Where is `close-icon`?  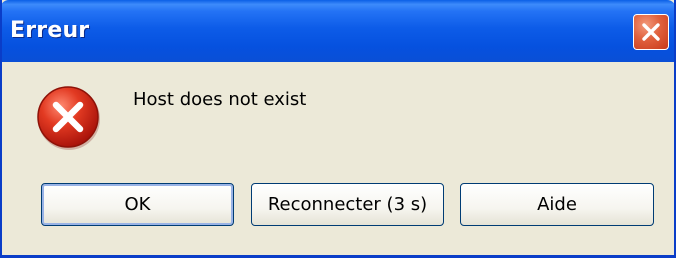 close-icon is located at coordinates (651, 32).